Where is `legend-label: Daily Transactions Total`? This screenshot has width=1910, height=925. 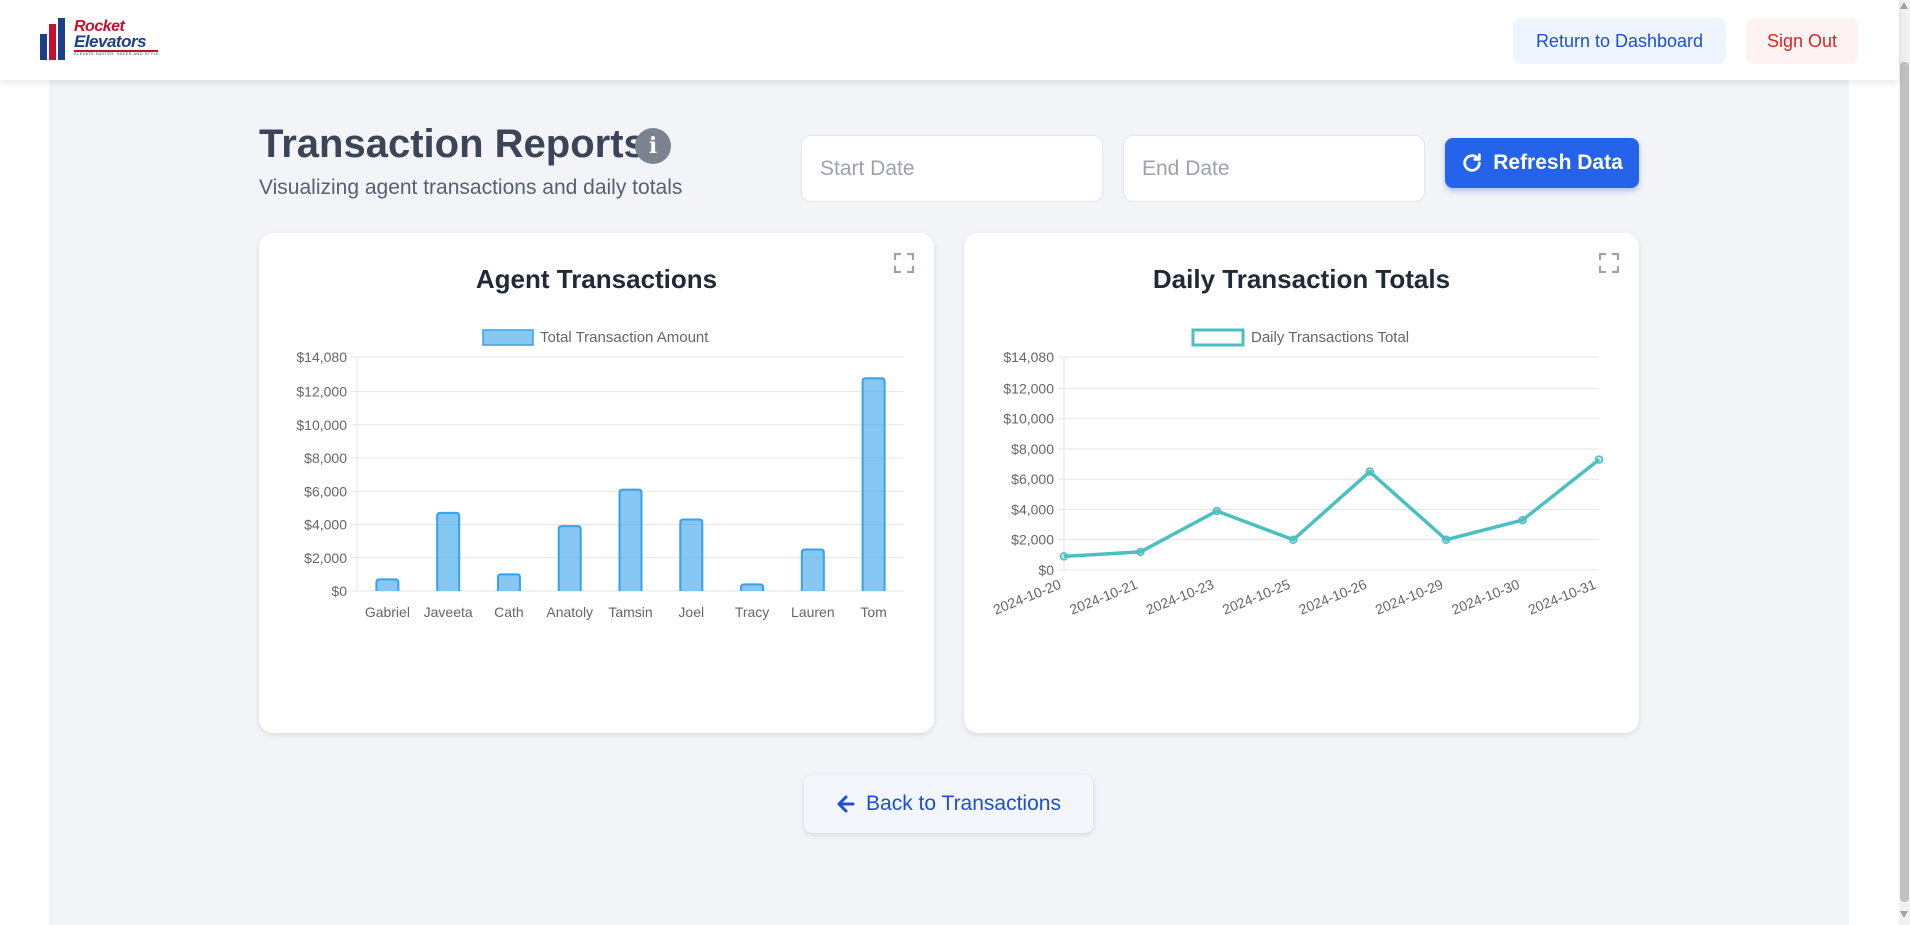 legend-label: Daily Transactions Total is located at coordinates (1330, 337).